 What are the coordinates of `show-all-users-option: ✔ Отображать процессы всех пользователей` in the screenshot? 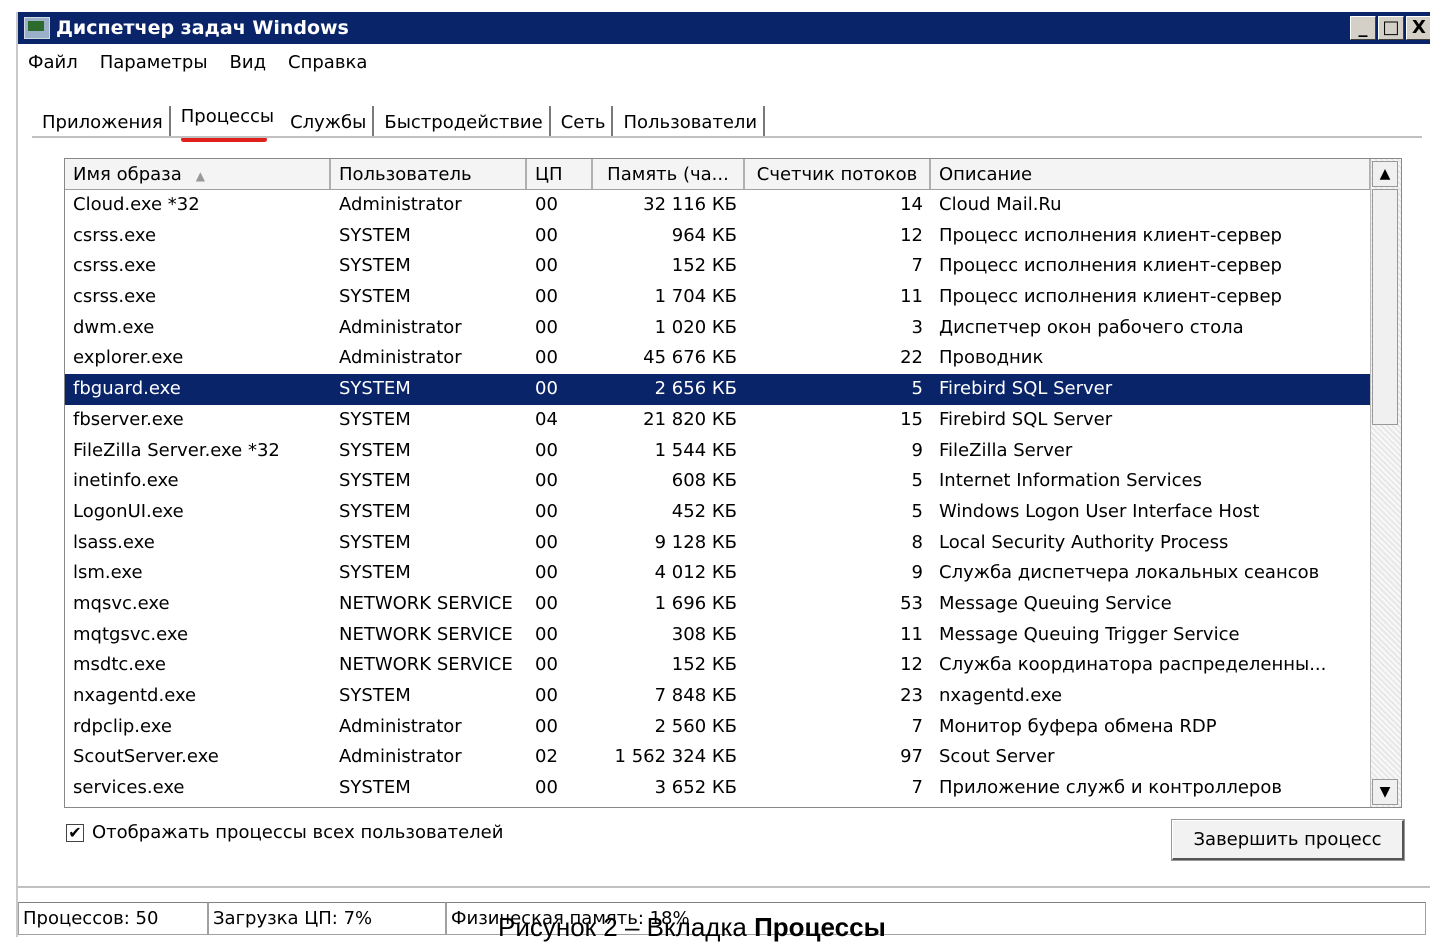 It's located at (284, 832).